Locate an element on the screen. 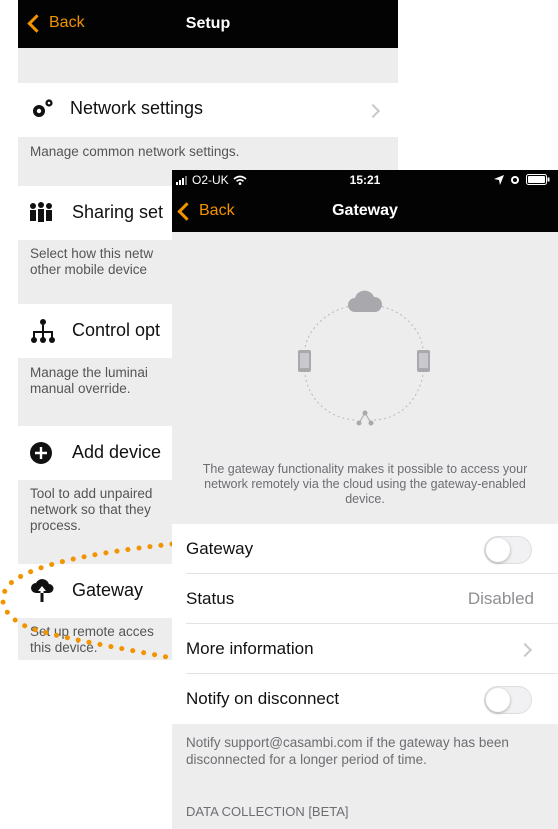  notify-toggle-row: Notify on disconnect is located at coordinates (365, 699).